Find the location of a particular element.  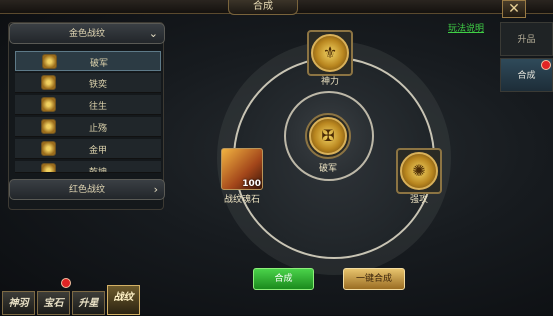

list-item-label: 往生 is located at coordinates (98, 107).